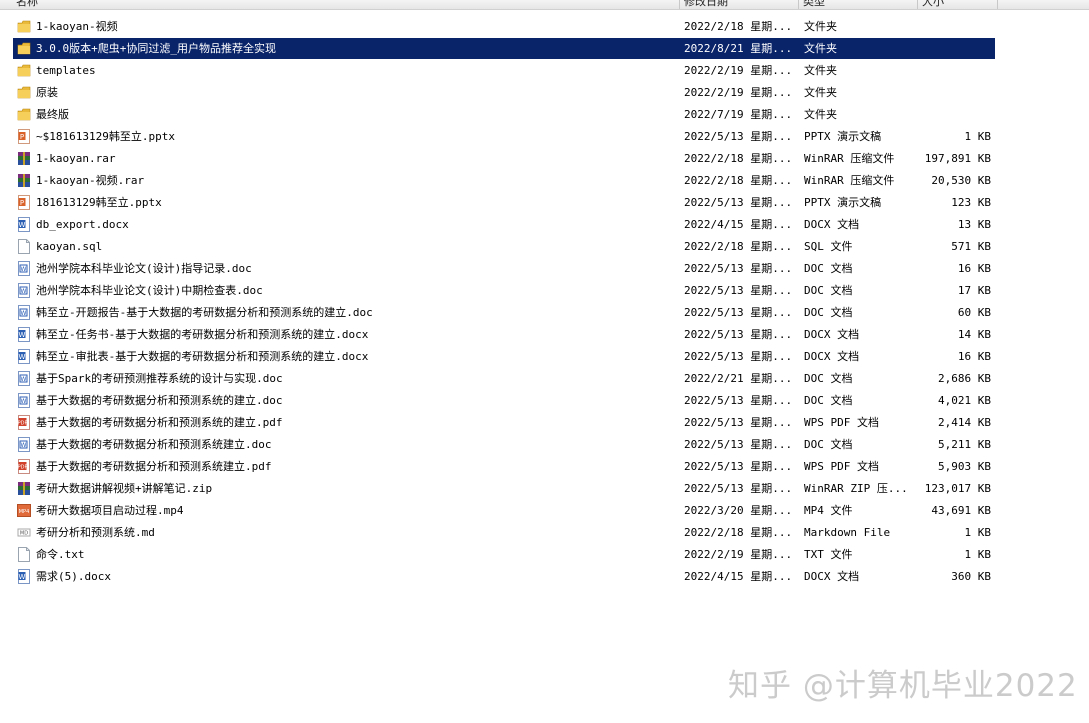 The height and width of the screenshot is (723, 1089). Describe the element at coordinates (66, 70) in the screenshot. I see `file-name: templates` at that location.